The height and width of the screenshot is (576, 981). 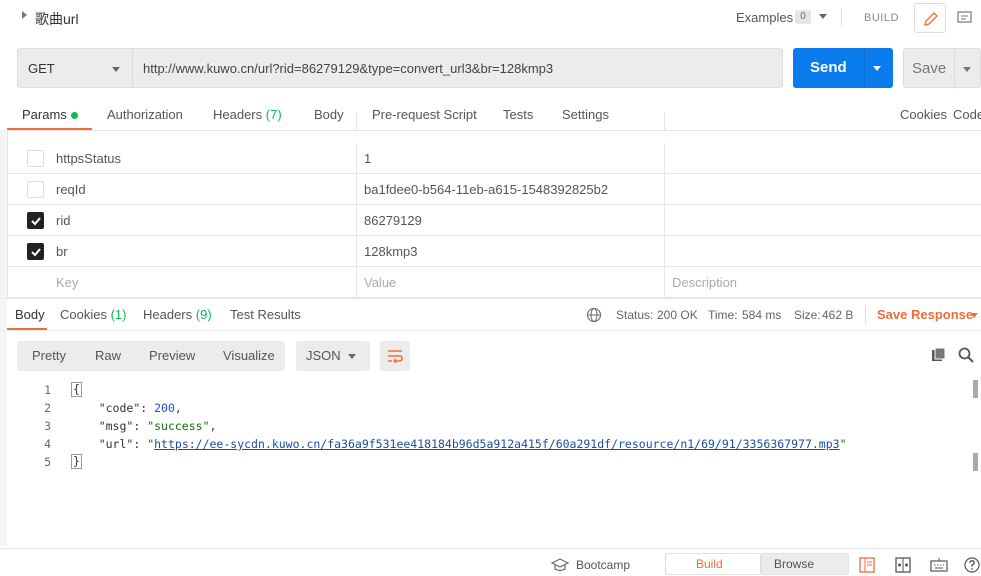 What do you see at coordinates (47, 408) in the screenshot?
I see `line-number: 2` at bounding box center [47, 408].